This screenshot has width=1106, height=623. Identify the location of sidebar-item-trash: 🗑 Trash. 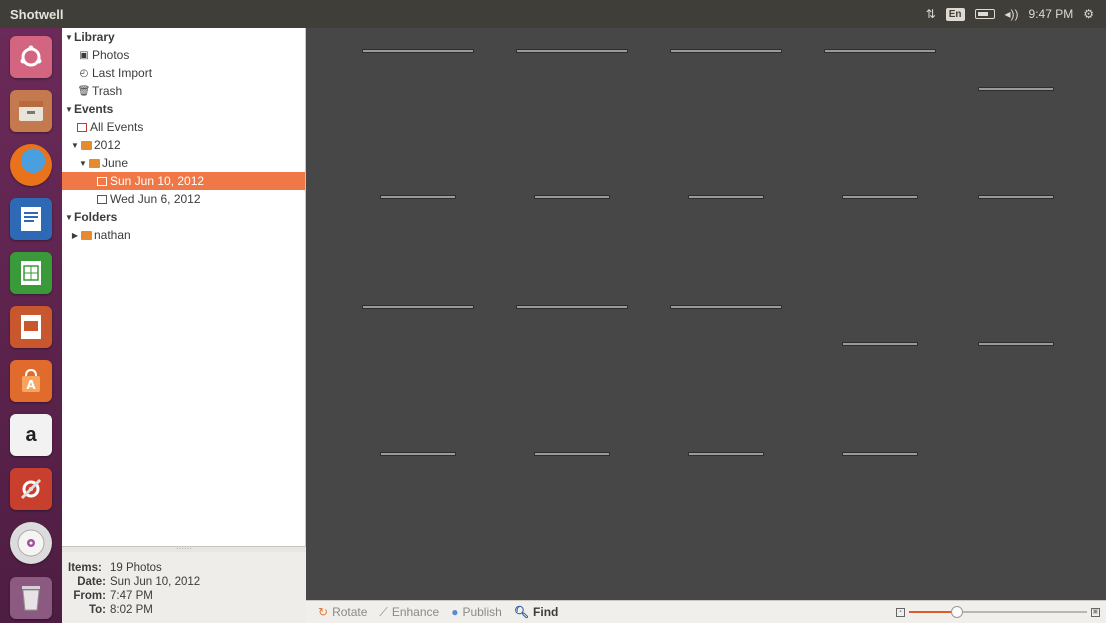
(183, 91).